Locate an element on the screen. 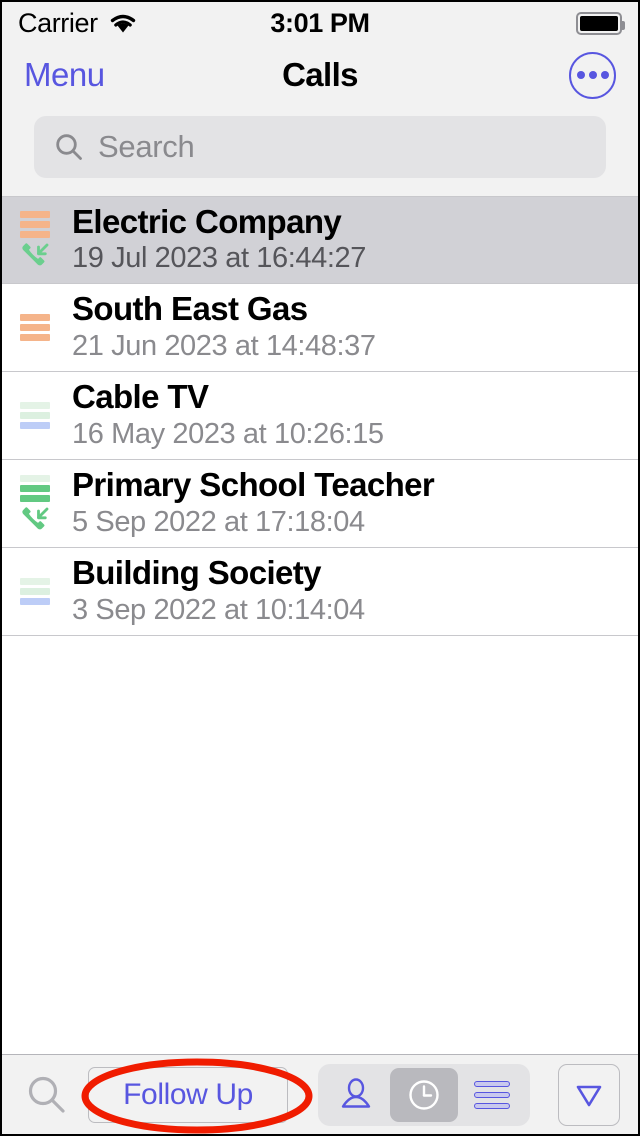 This screenshot has width=640, height=1136. filter-button is located at coordinates (589, 1094).